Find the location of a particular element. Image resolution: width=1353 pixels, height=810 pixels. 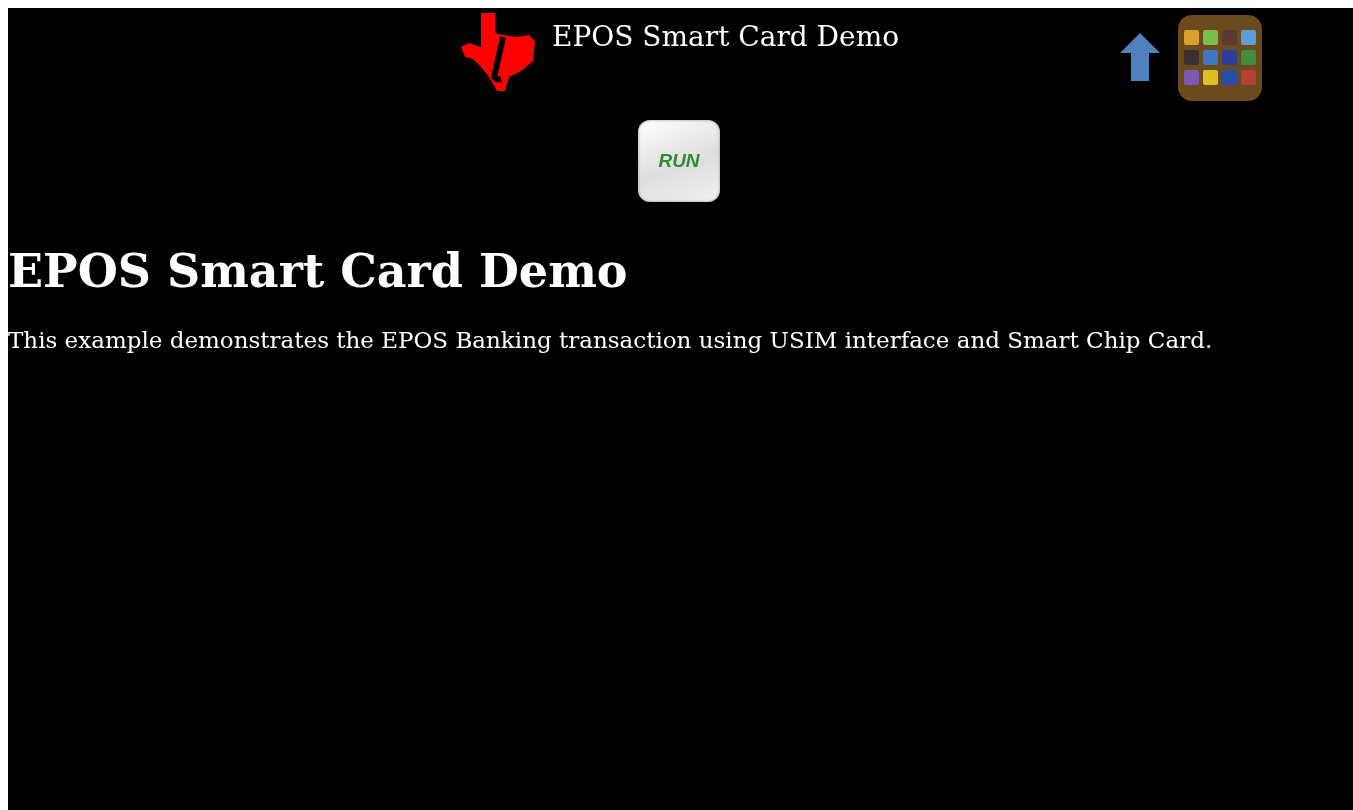

description-text: This example demonstrates the EPOS Banking transaction using USIM interface and Smart Chip Card. is located at coordinates (611, 340).